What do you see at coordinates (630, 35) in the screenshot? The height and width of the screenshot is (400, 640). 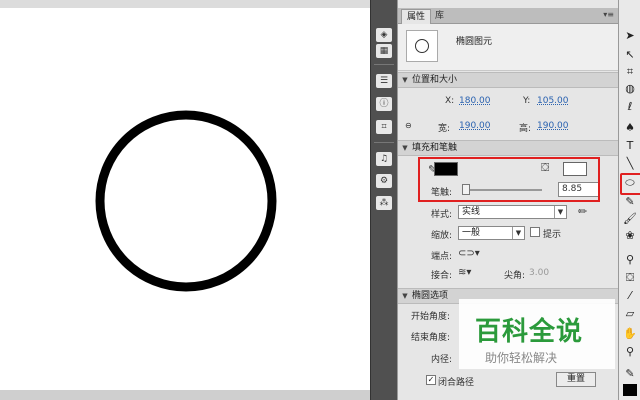 I see `selection-tool-icon: ➤` at bounding box center [630, 35].